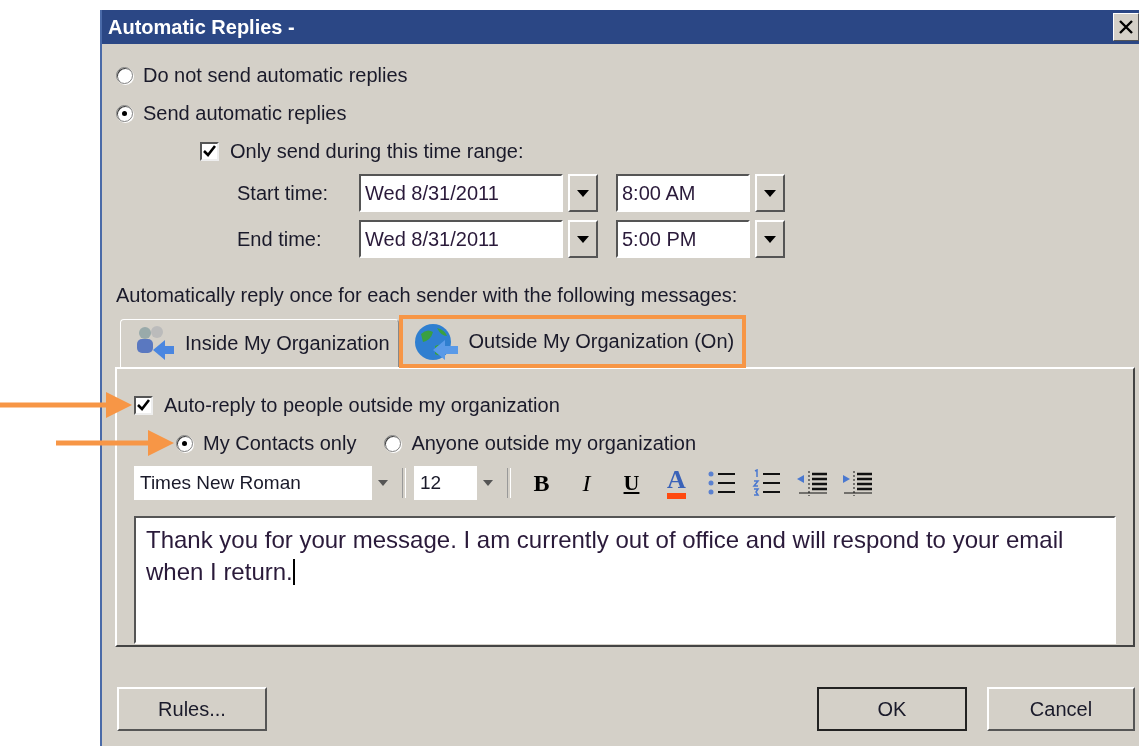 The width and height of the screenshot is (1139, 746). I want to click on radio-label: Anyone outside my organization, so click(553, 443).